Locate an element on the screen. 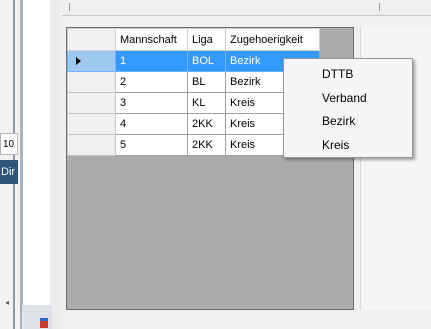 The width and height of the screenshot is (431, 329). cell-mannschaft: 3 is located at coordinates (151, 103).